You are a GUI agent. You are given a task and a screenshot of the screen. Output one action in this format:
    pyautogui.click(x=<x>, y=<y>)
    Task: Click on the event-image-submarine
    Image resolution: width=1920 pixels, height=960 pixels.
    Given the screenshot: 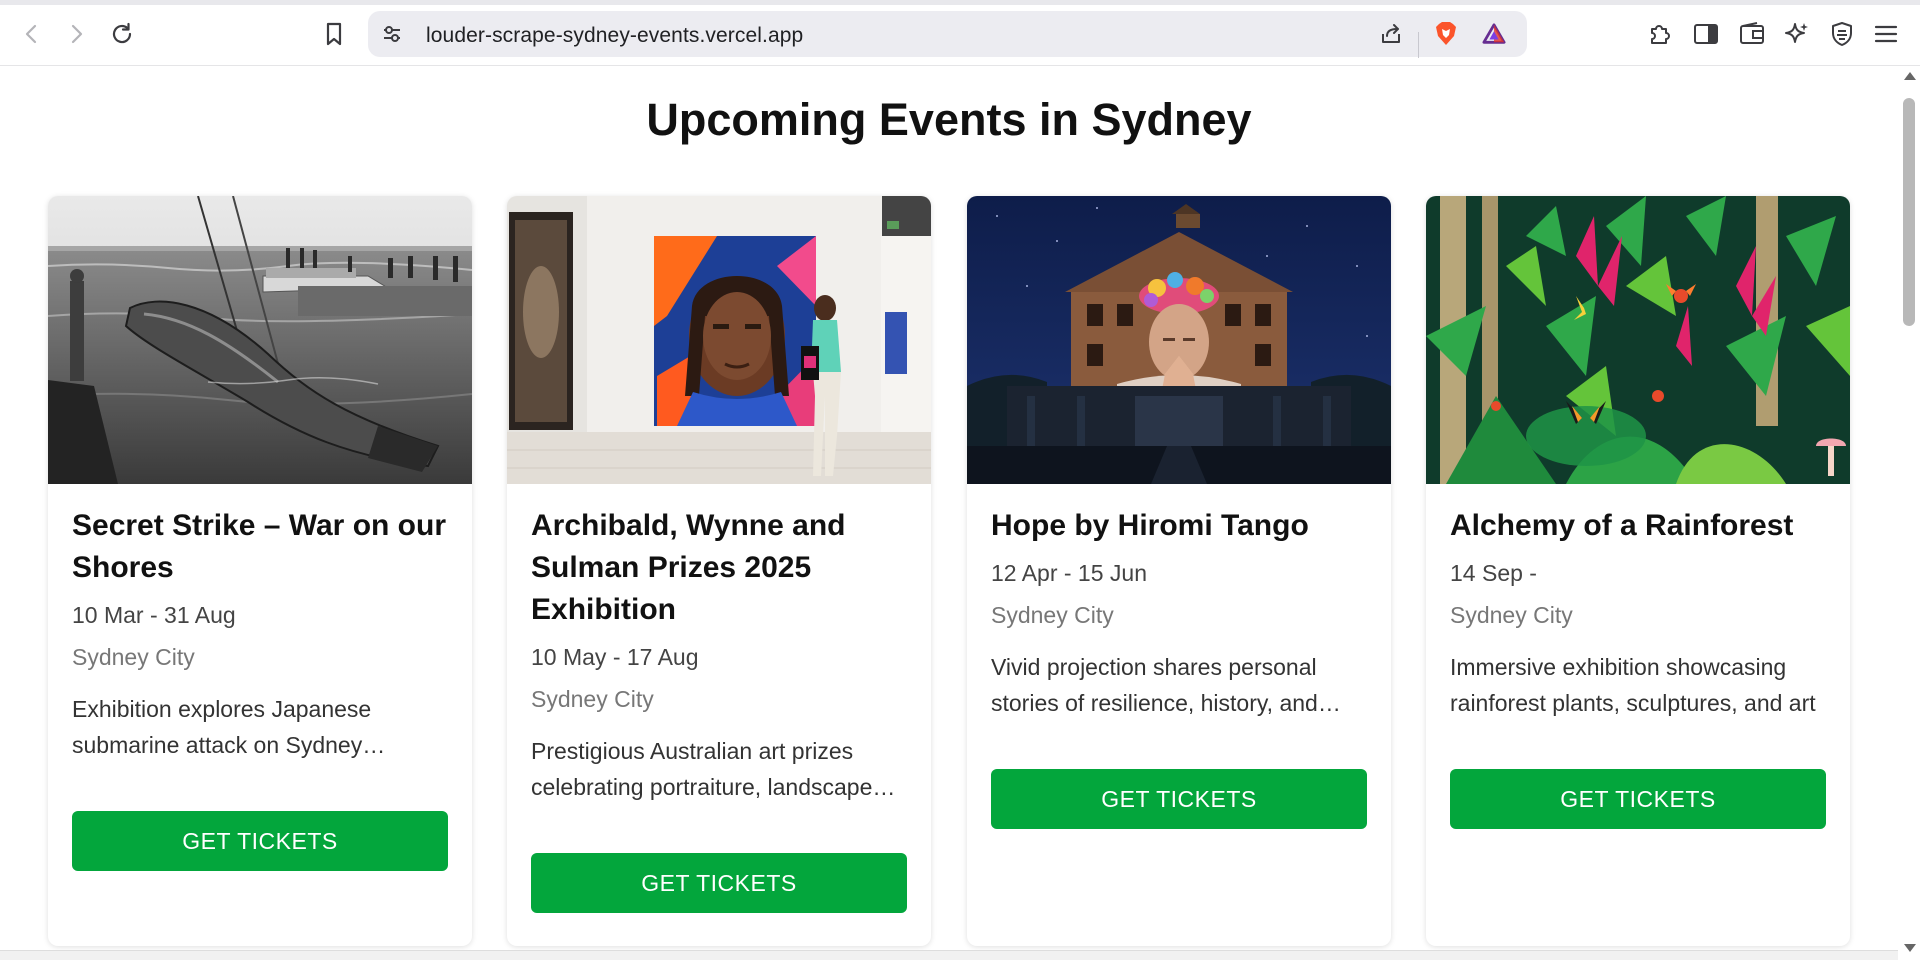 What is the action you would take?
    pyautogui.click(x=260, y=340)
    